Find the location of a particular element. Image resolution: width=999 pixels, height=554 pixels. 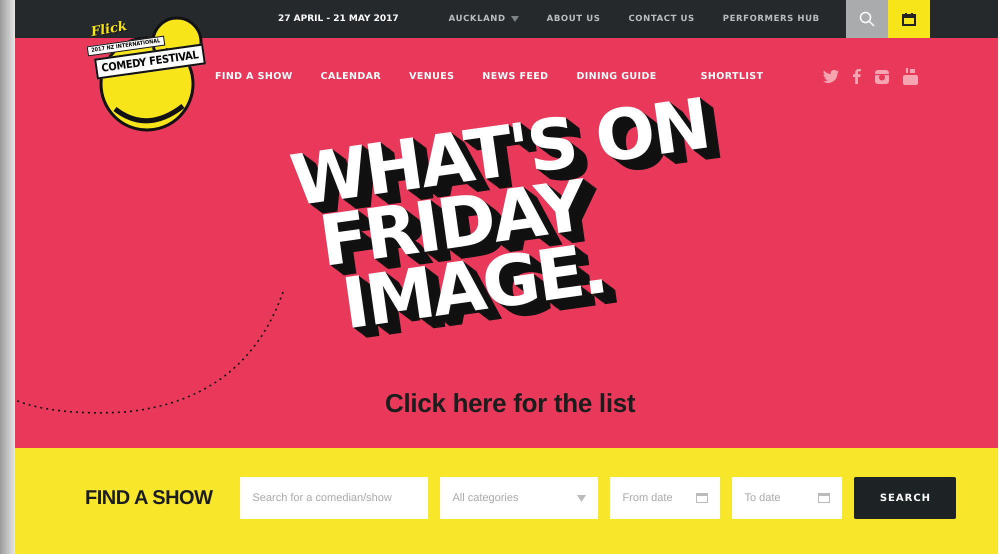

date-field: From date is located at coordinates (665, 498).